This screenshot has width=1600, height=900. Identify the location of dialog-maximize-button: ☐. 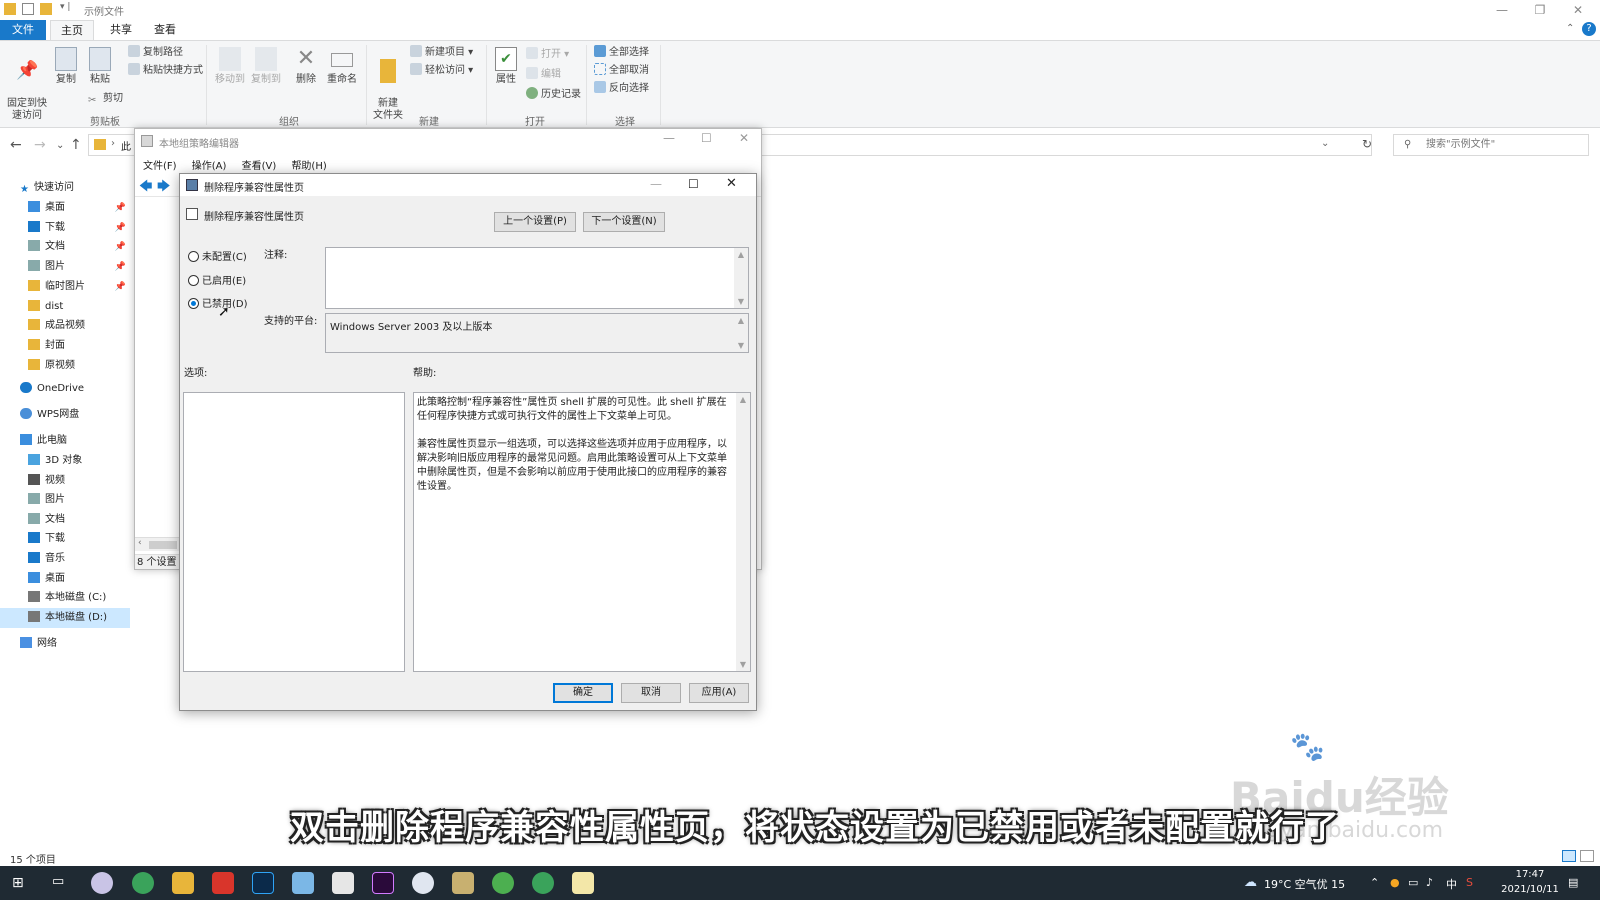
(693, 184).